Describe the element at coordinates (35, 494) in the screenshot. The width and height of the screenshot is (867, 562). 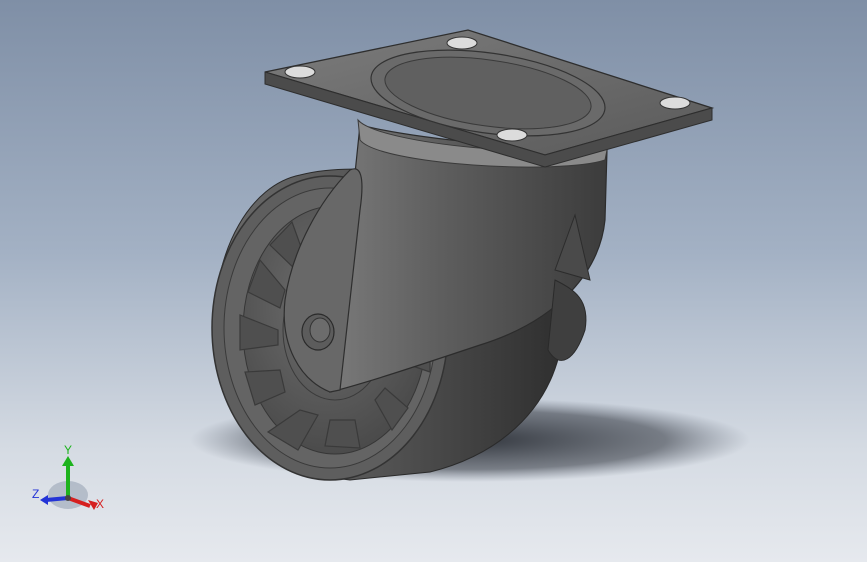
I see `triad-z-label: Z` at that location.